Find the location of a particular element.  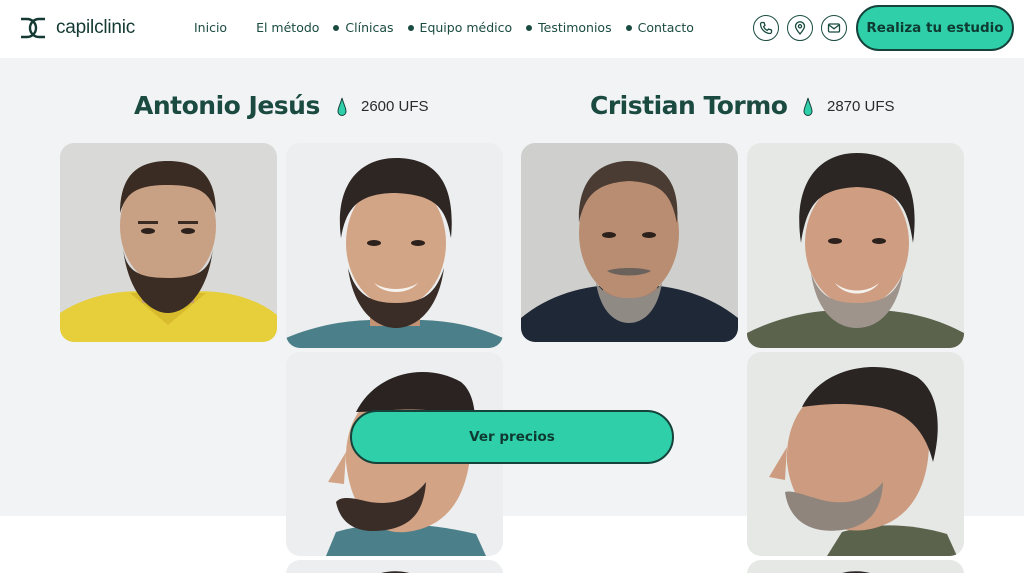

nav-item-label: Testimonios is located at coordinates (575, 27).